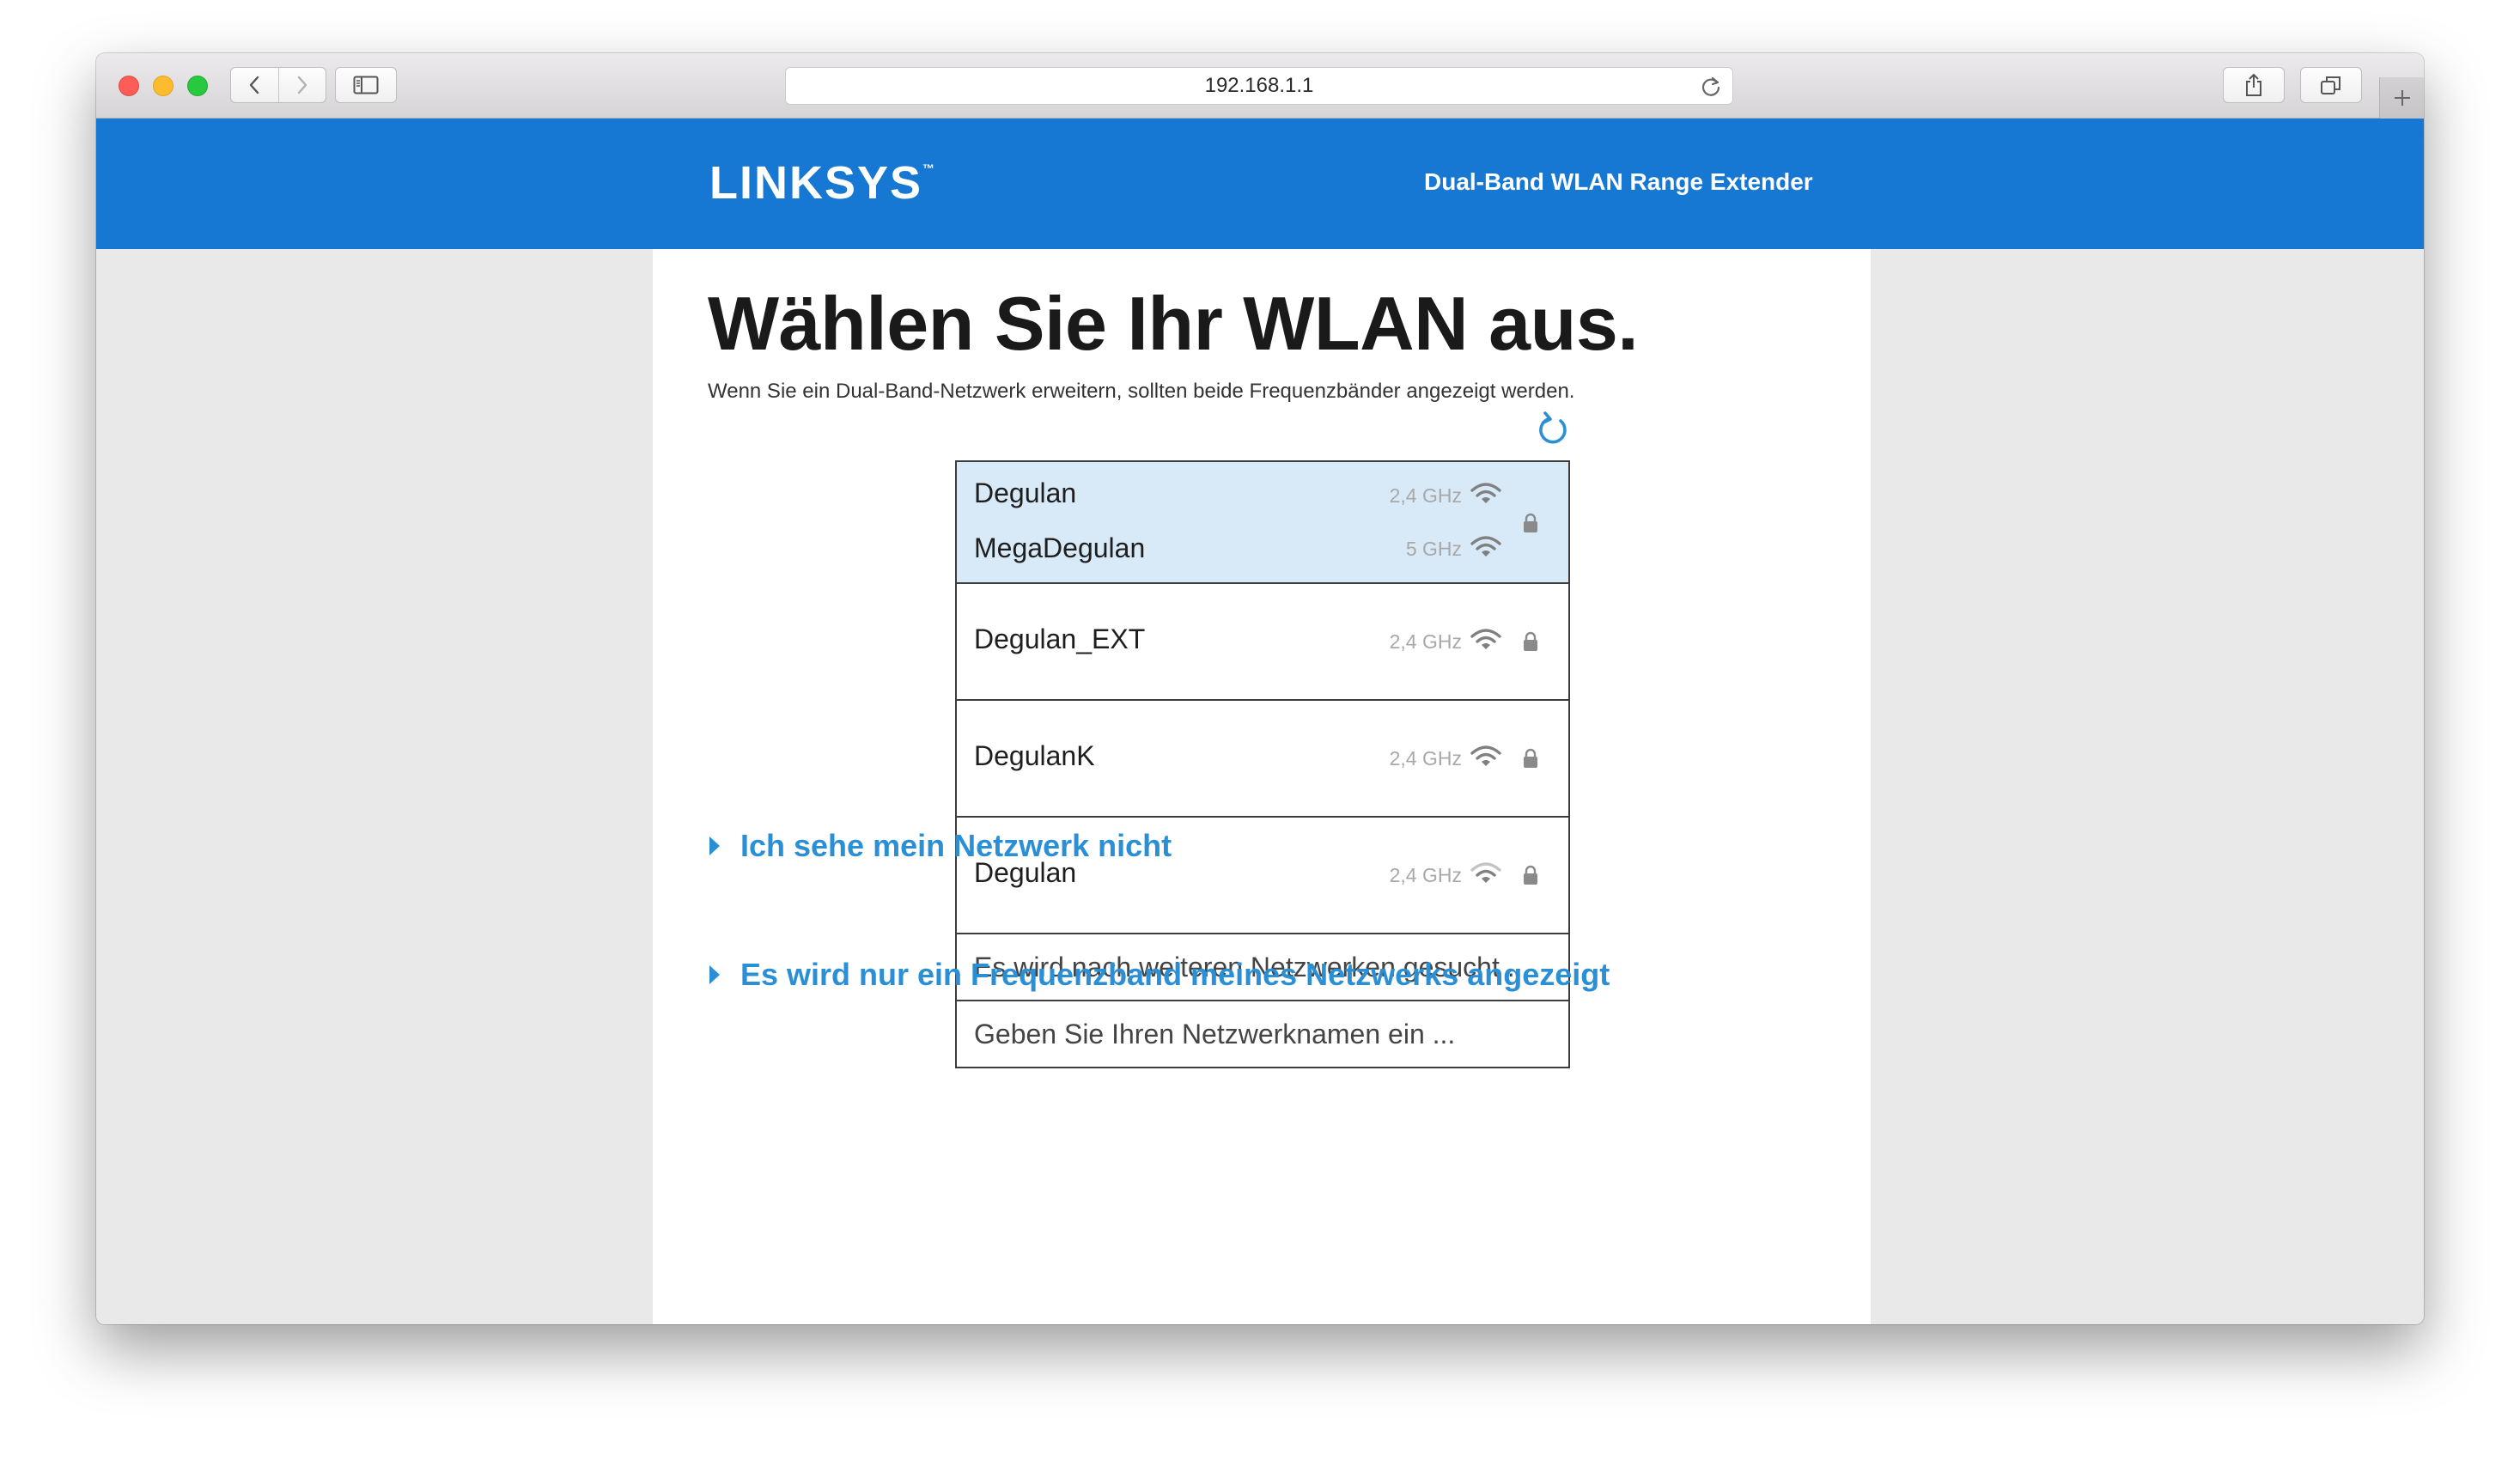 This screenshot has height=1460, width=2520. I want to click on forward-button, so click(302, 85).